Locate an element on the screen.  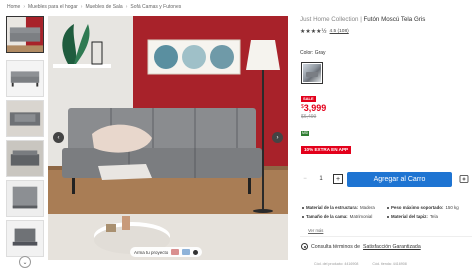
arma-tu-proyecto-button: Arma tu proyecto is located at coordinates (166, 252).